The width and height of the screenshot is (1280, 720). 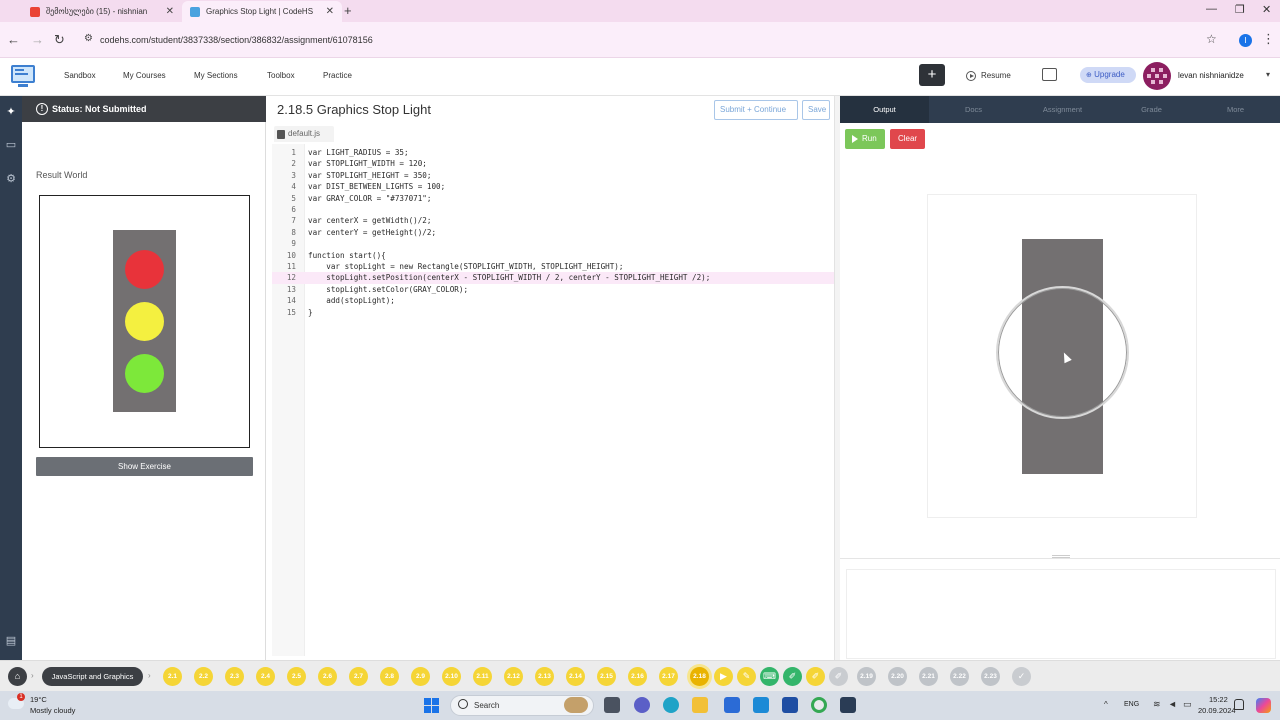 I want to click on code-line: 15}, so click(x=553, y=312).